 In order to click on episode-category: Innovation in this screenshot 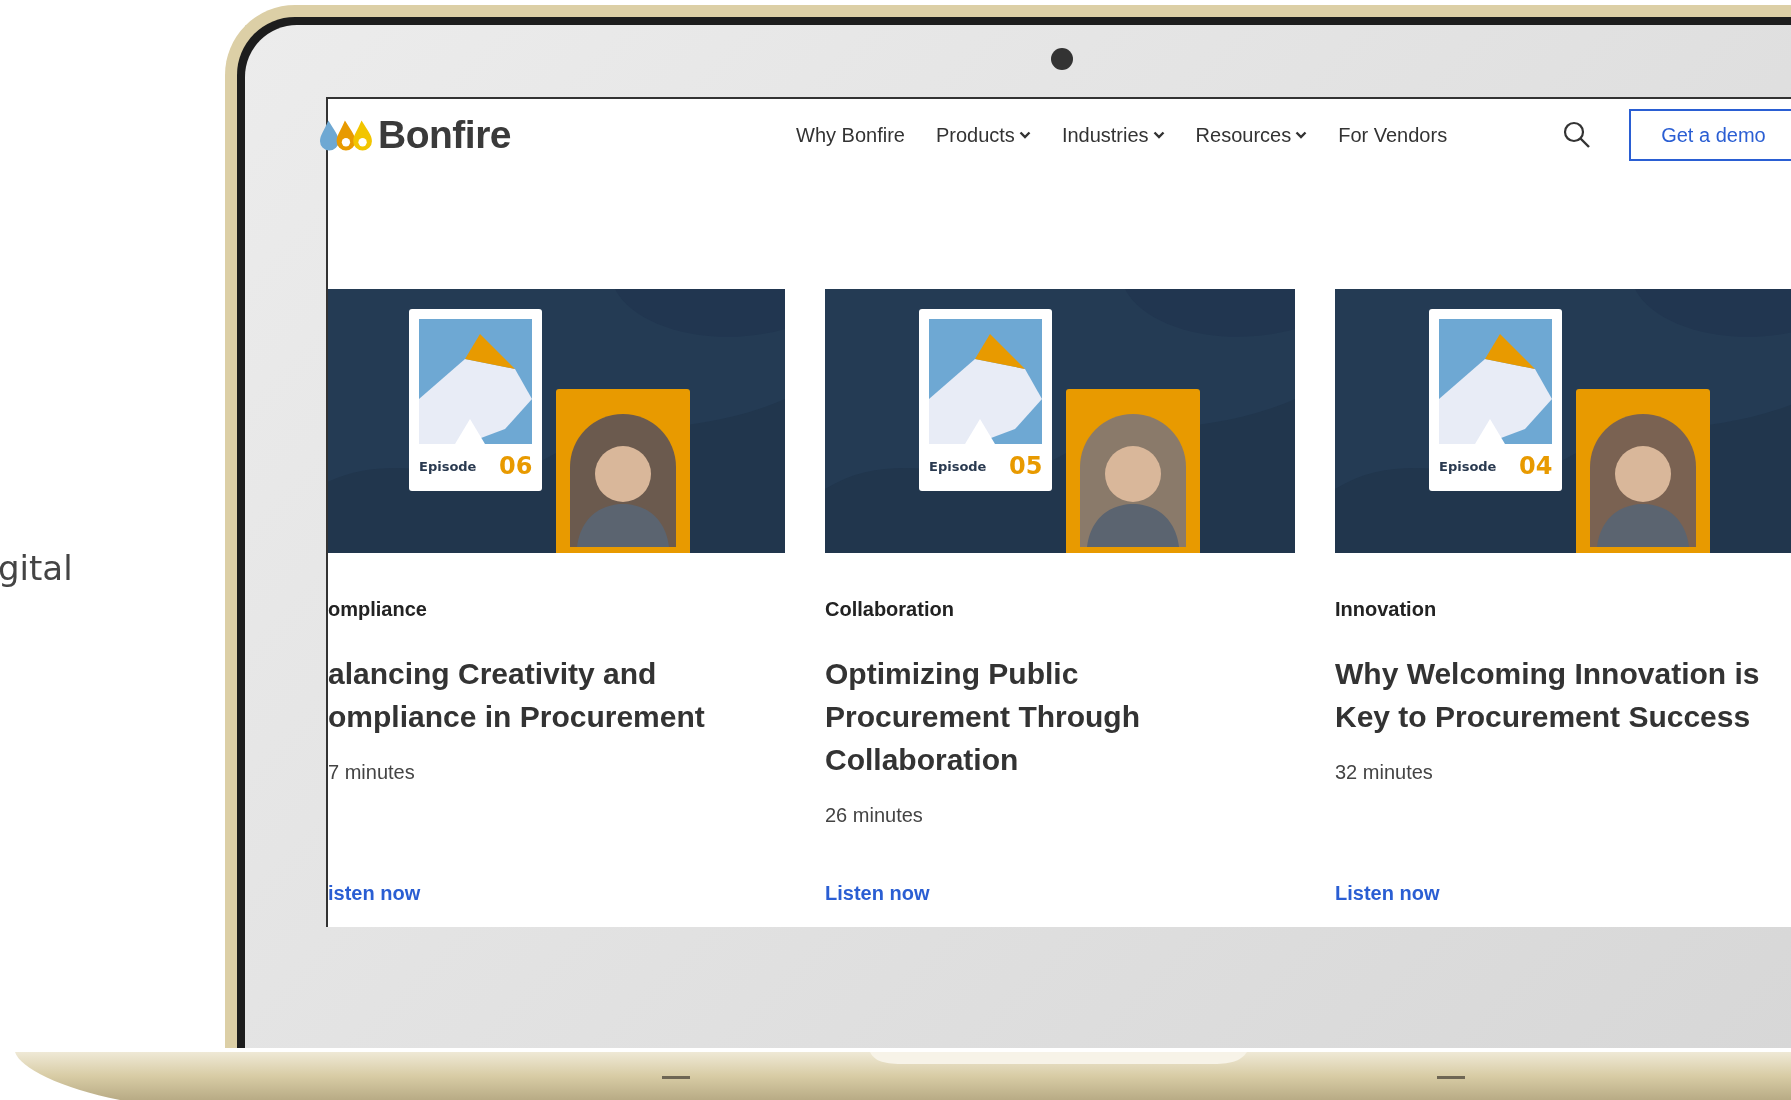, I will do `click(1386, 609)`.